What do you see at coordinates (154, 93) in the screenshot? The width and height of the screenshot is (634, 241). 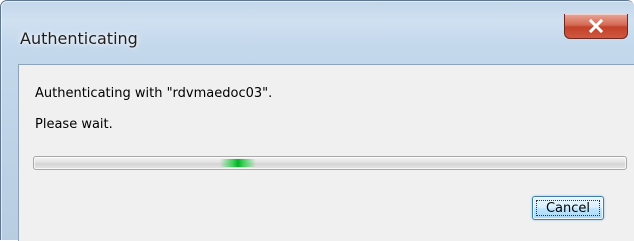 I see `authenticating-message: Authenticating with "rdvmaedoc03".` at bounding box center [154, 93].